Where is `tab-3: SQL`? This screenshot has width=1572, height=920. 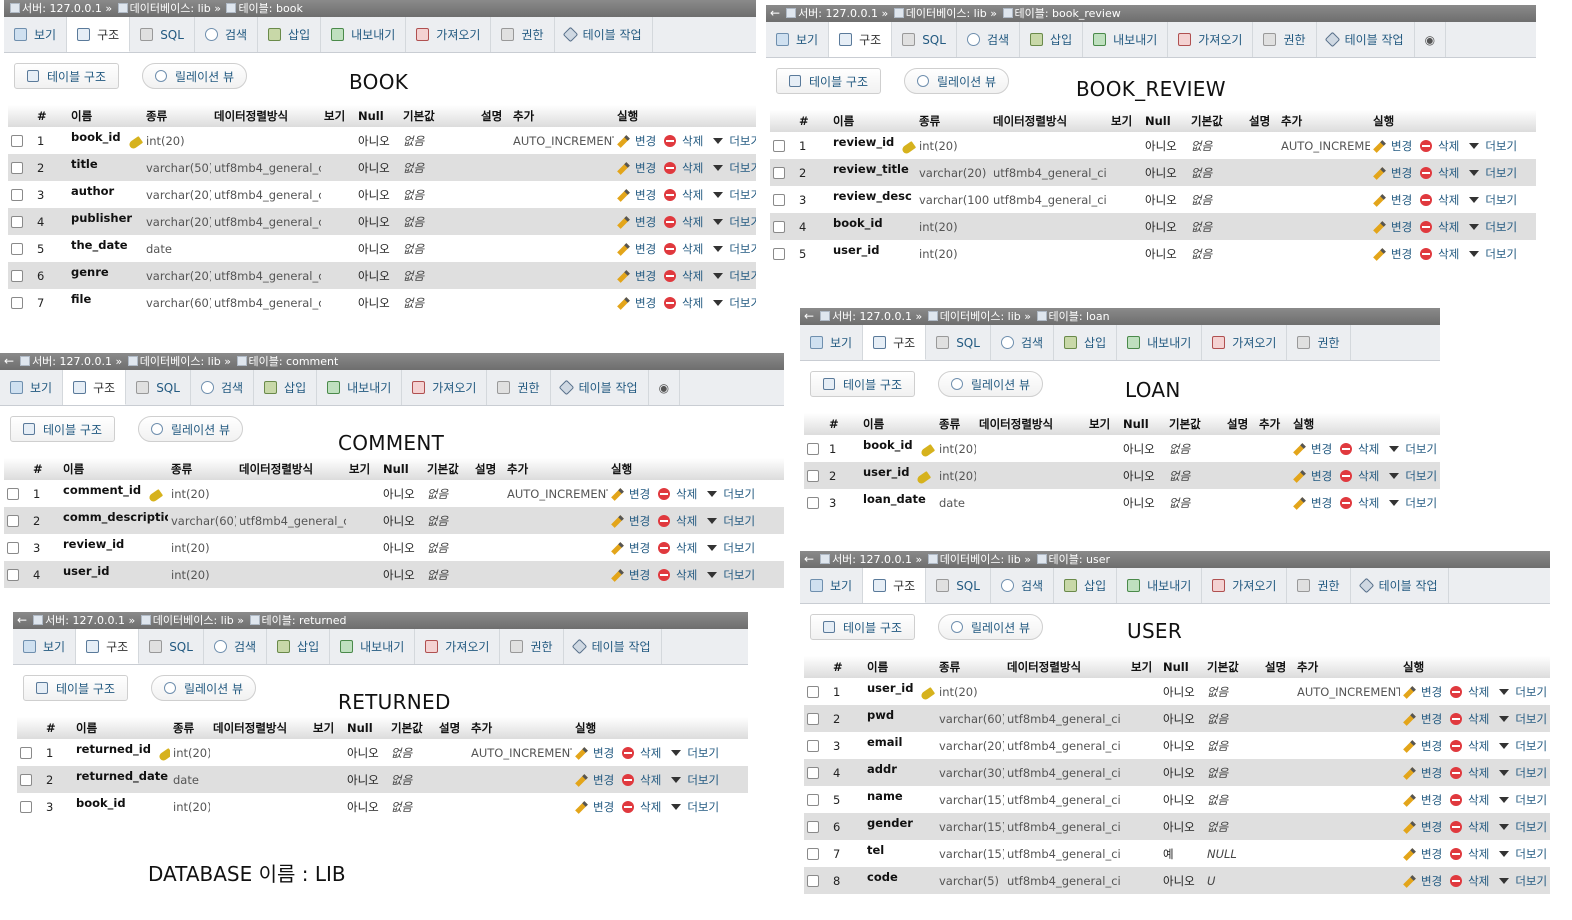 tab-3: SQL is located at coordinates (171, 646).